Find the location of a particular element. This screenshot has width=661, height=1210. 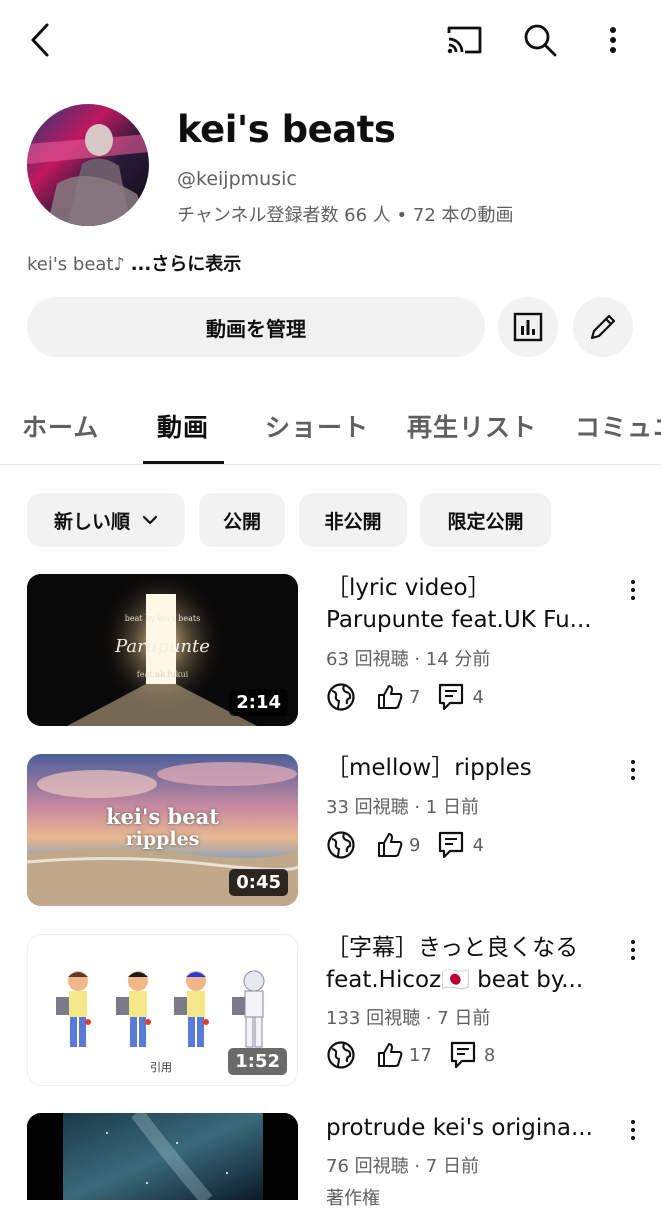

top-bar is located at coordinates (330, 40).